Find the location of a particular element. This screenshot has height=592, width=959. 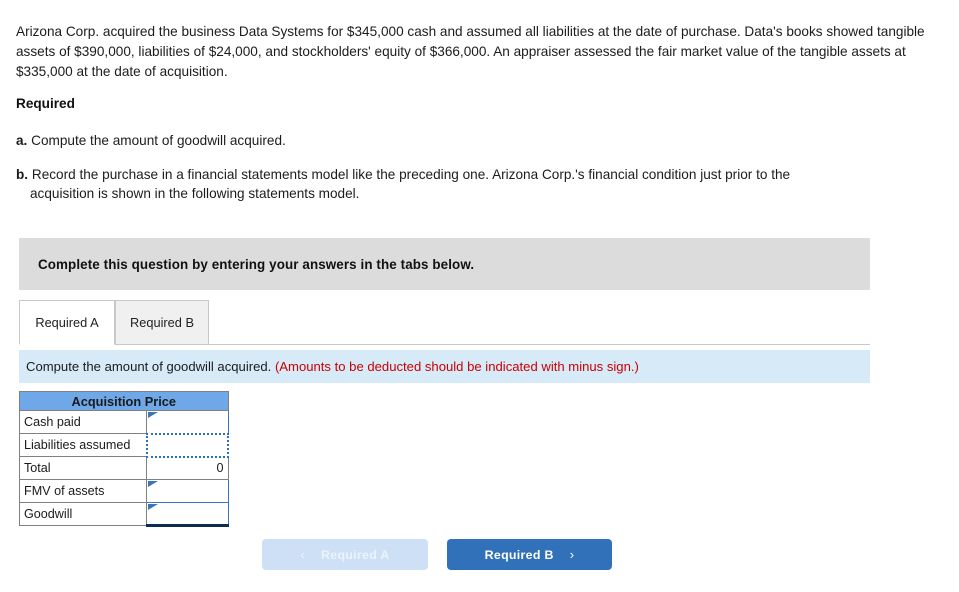

chevron-right-icon: › is located at coordinates (572, 554).